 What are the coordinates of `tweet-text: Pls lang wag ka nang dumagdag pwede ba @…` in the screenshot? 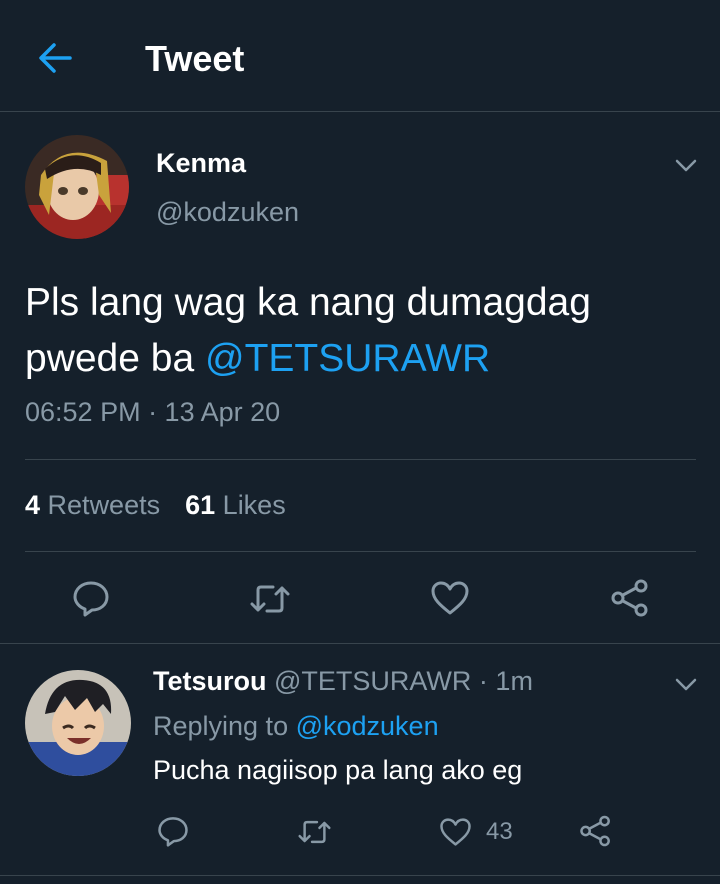 It's located at (360, 331).